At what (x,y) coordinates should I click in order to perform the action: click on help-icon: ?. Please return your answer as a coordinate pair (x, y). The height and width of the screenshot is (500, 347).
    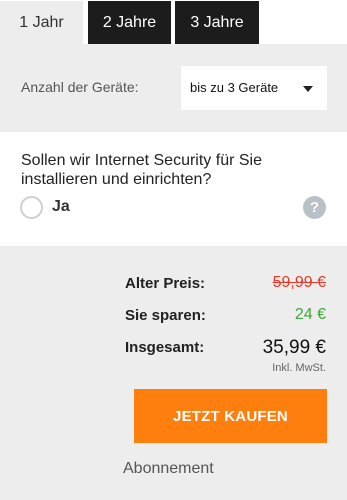
    Looking at the image, I should click on (314, 207).